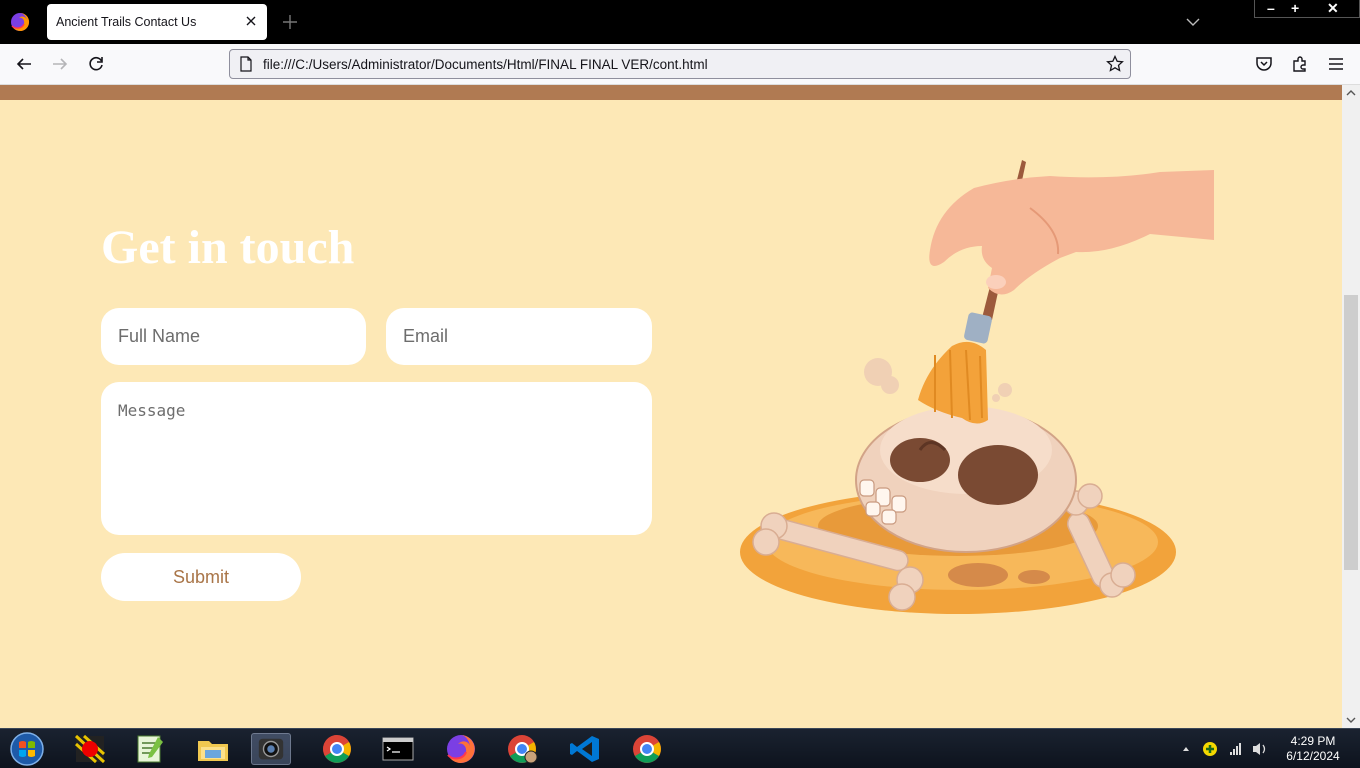 Image resolution: width=1360 pixels, height=768 pixels. What do you see at coordinates (60, 64) in the screenshot?
I see `forward-arrow-icon` at bounding box center [60, 64].